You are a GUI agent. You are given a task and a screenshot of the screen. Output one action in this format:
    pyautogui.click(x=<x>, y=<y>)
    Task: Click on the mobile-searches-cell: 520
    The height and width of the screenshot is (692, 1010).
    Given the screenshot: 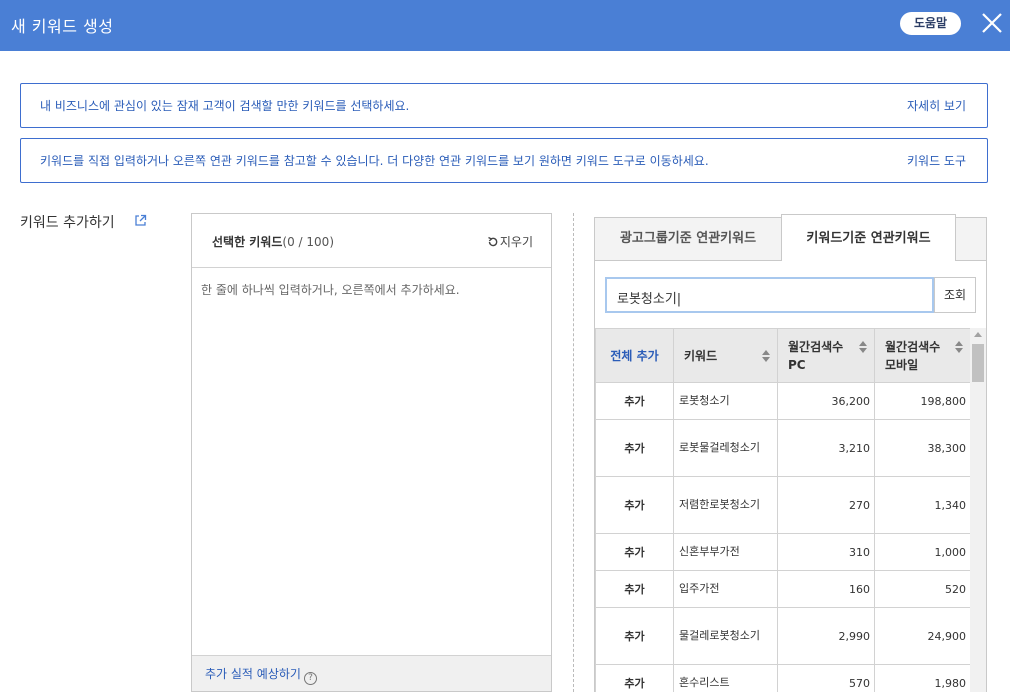 What is the action you would take?
    pyautogui.click(x=922, y=589)
    